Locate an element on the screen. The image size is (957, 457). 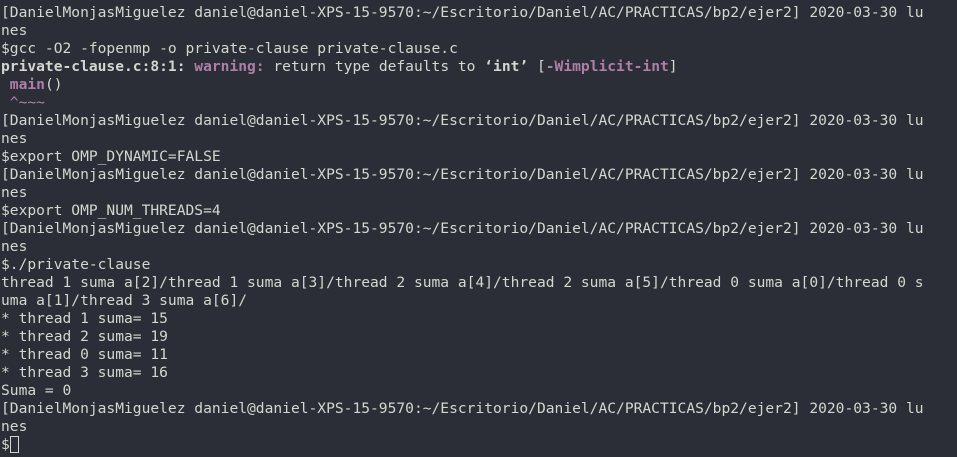
thread-sum-line: * thread 1 suma= 15 is located at coordinates (84, 318).